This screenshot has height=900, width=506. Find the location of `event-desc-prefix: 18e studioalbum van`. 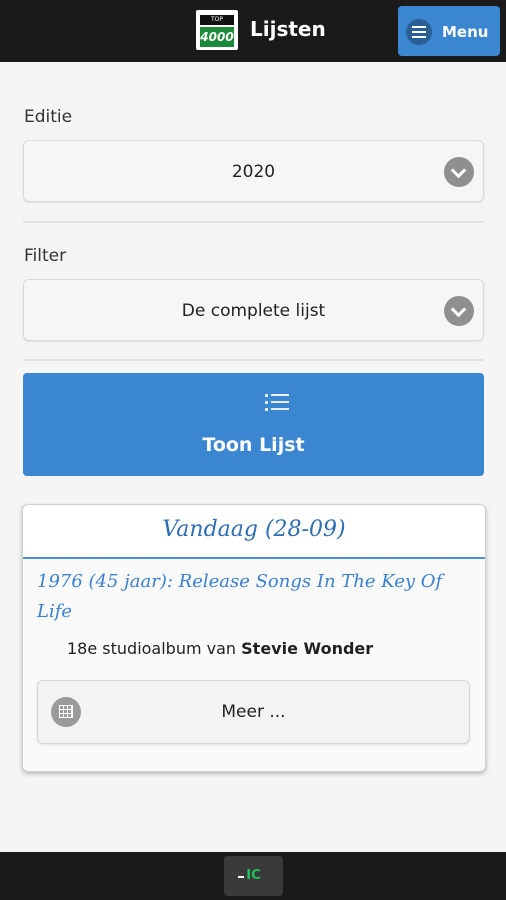

event-desc-prefix: 18e studioalbum van is located at coordinates (152, 648).